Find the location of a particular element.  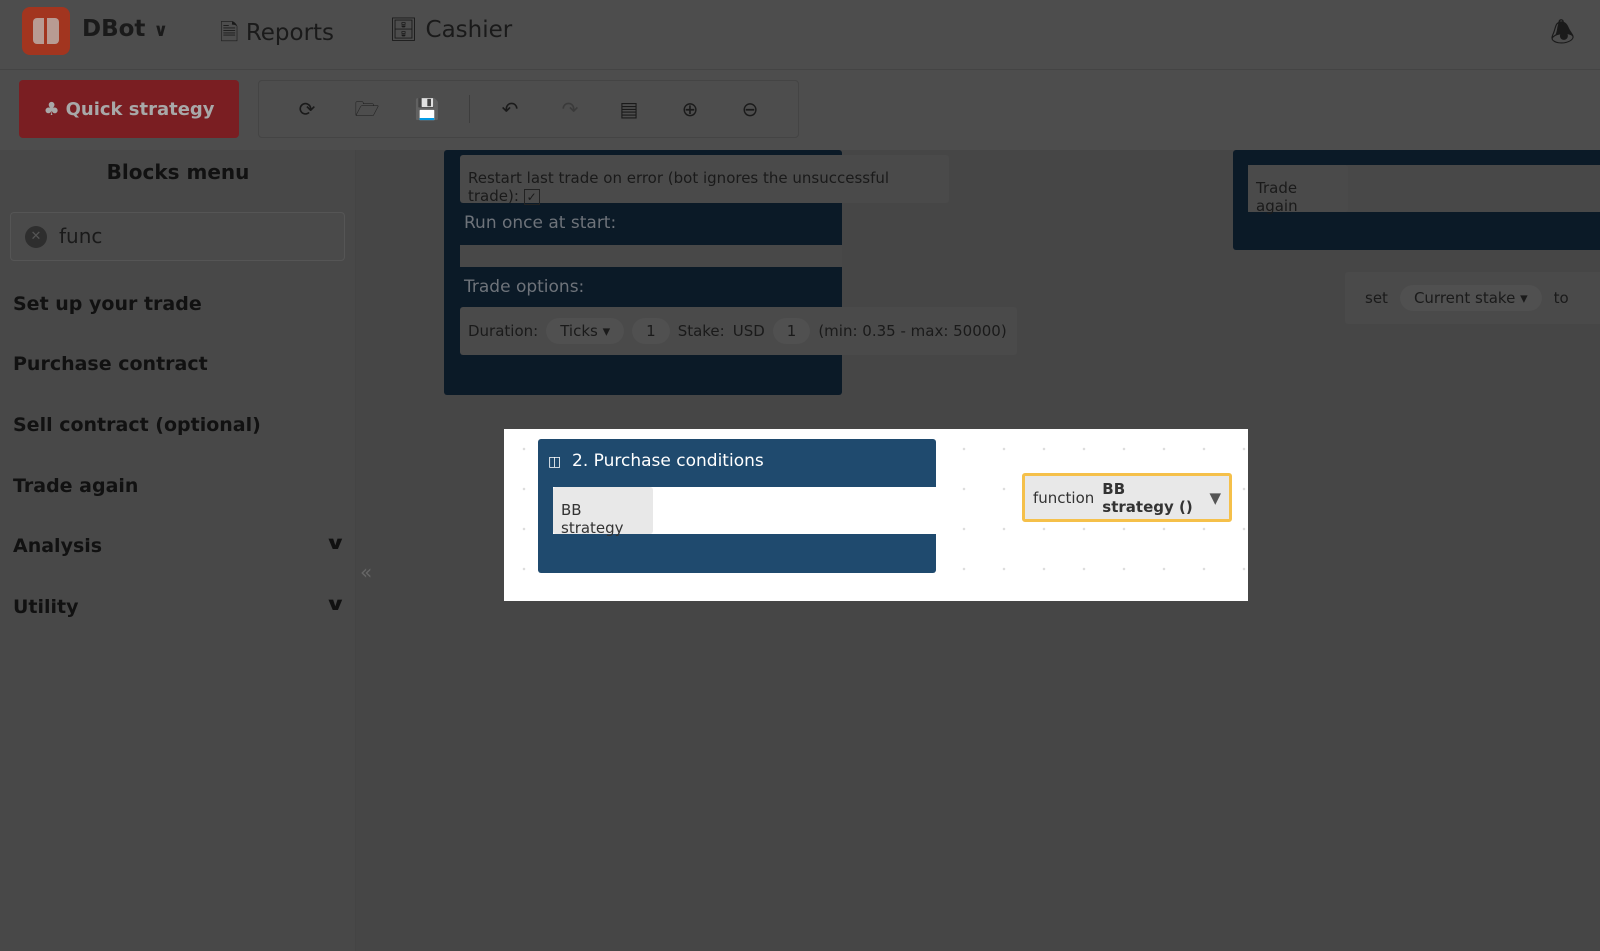

app-switcher: DBot ∨ is located at coordinates (125, 29).